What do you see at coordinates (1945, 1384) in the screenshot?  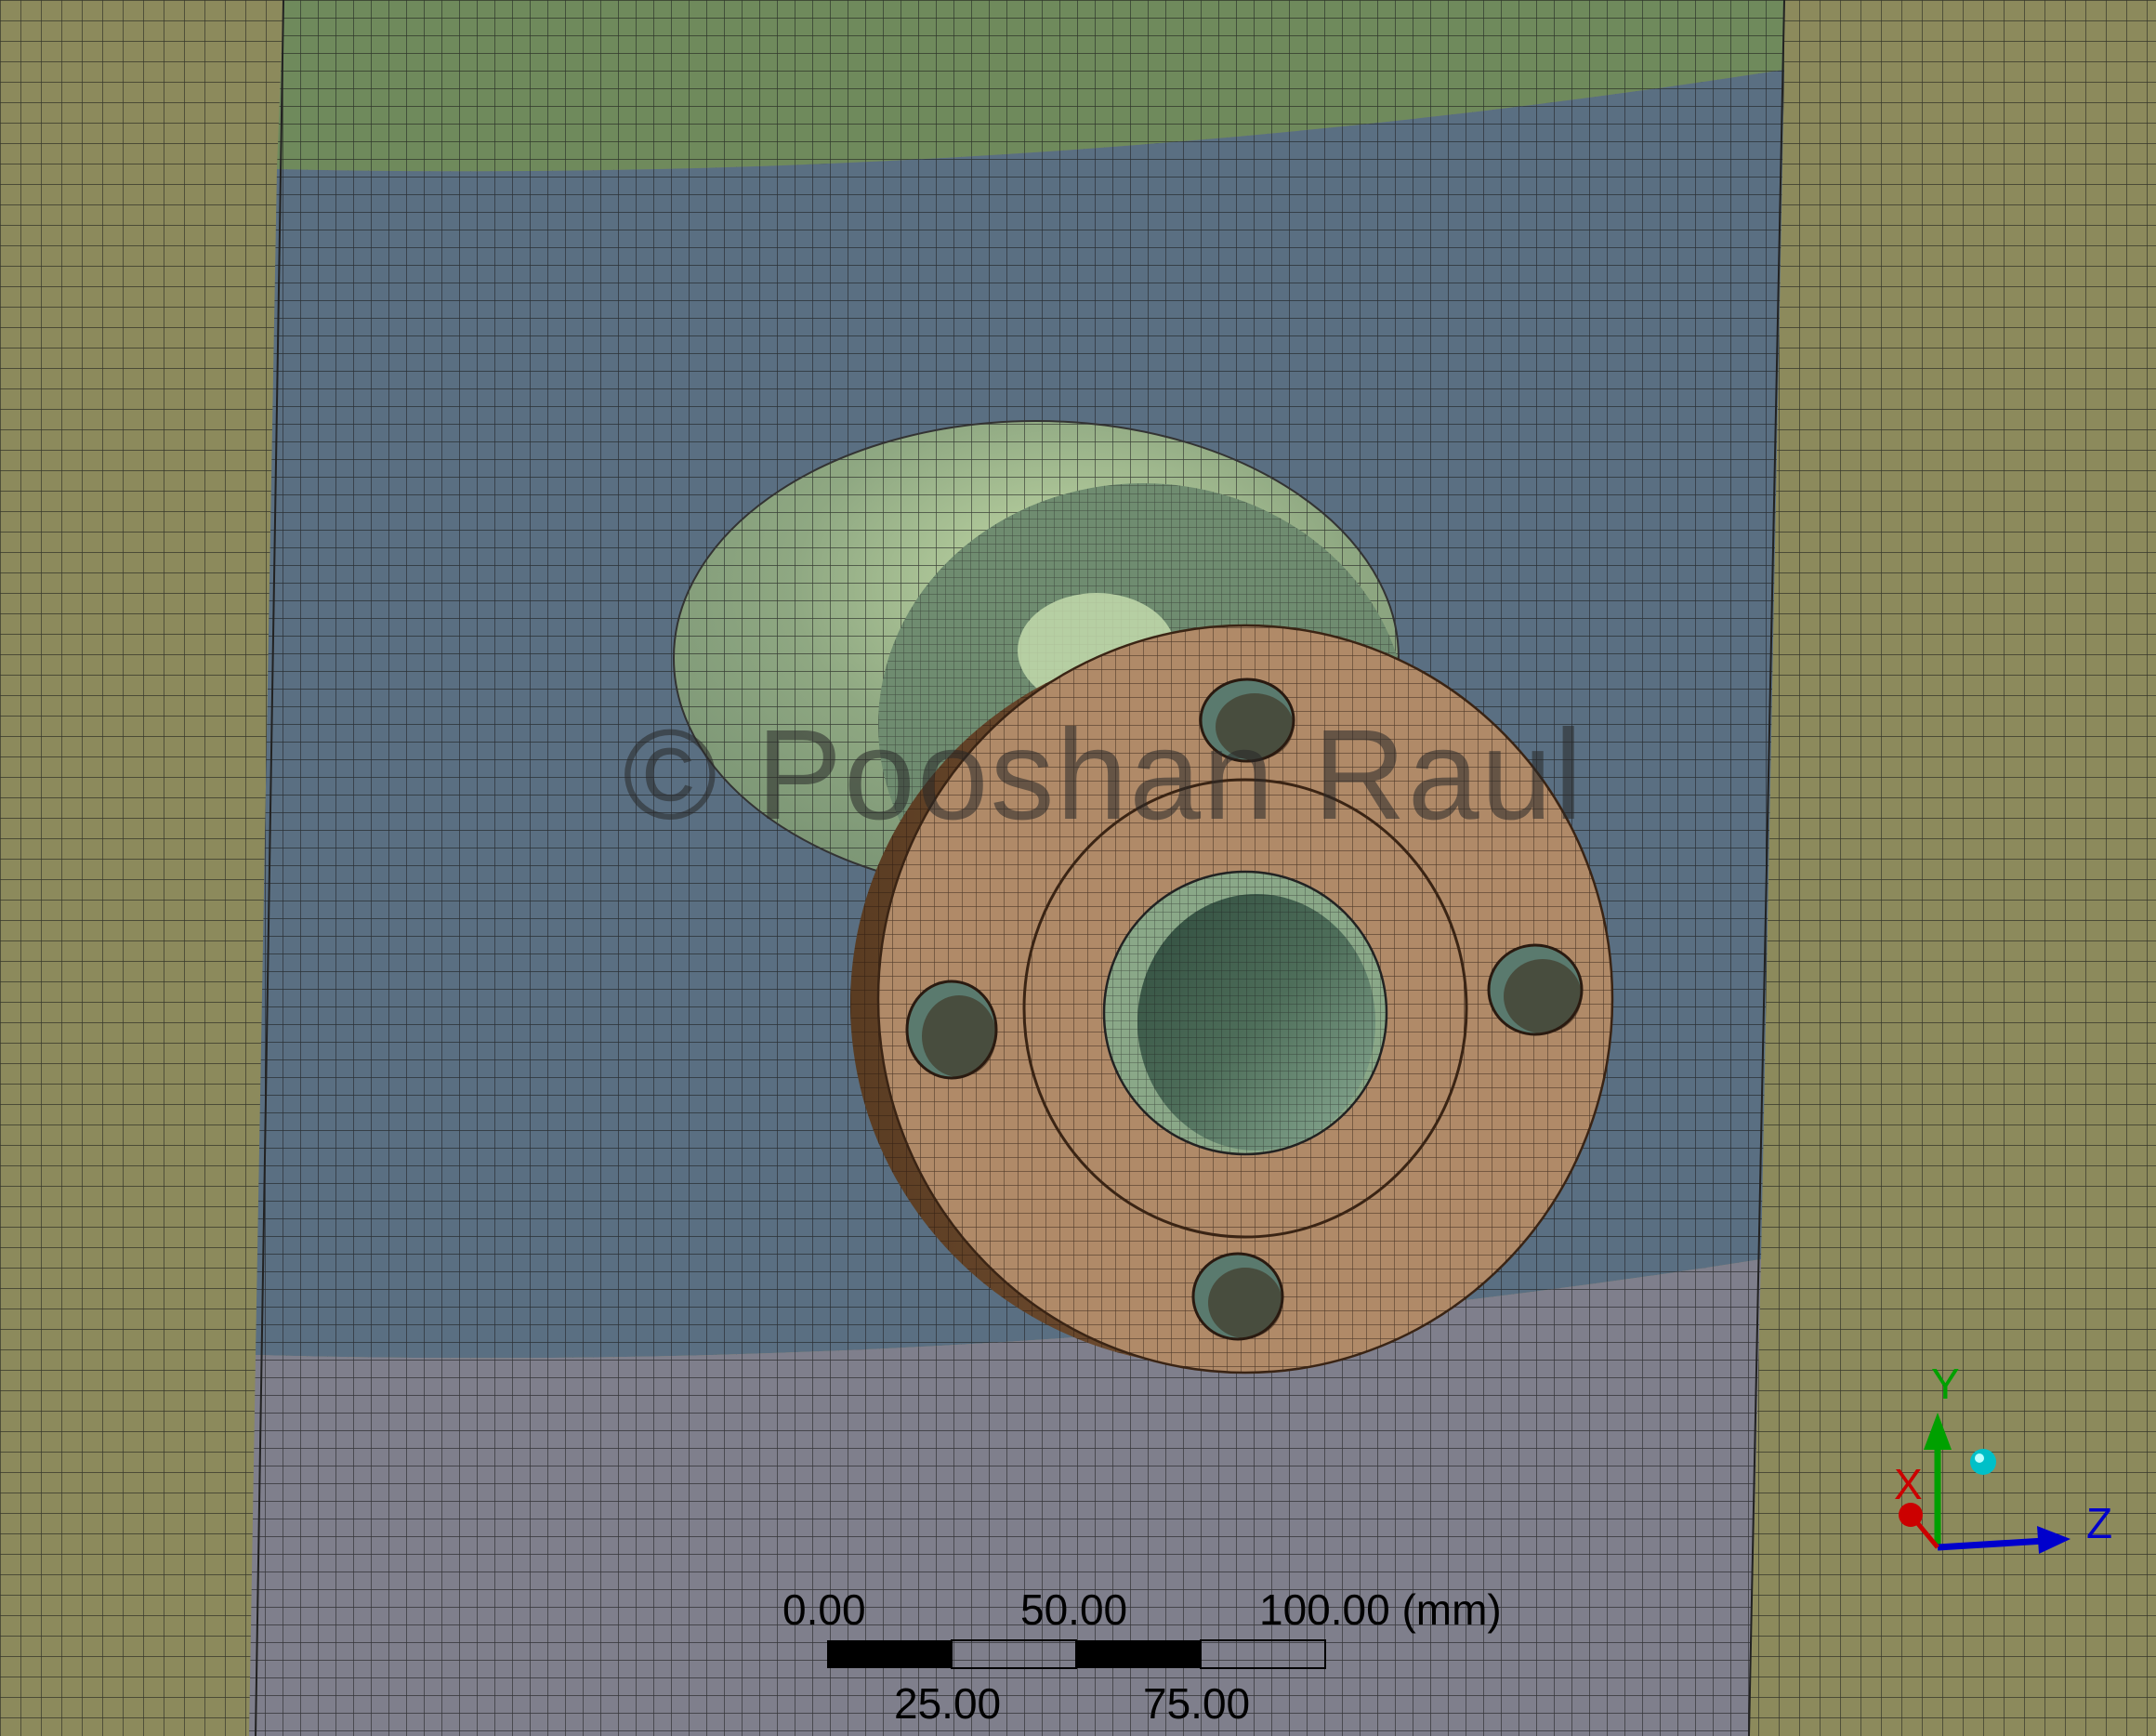 I see `triad-y-label: Y` at bounding box center [1945, 1384].